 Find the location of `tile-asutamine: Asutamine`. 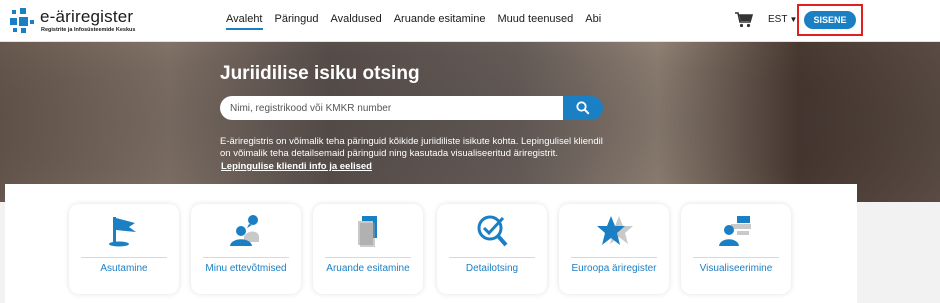

tile-asutamine: Asutamine is located at coordinates (124, 249).